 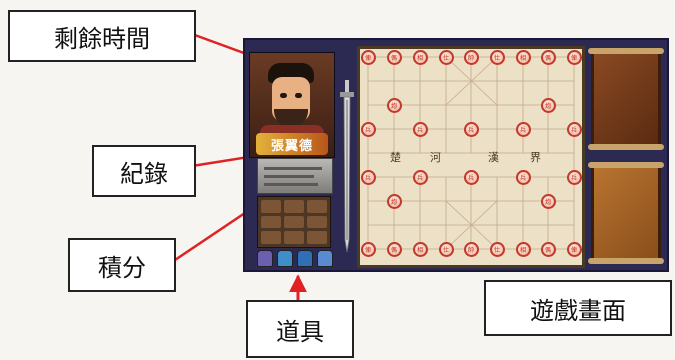 What do you see at coordinates (102, 36) in the screenshot?
I see `label-remaining-time: 剩餘時間` at bounding box center [102, 36].